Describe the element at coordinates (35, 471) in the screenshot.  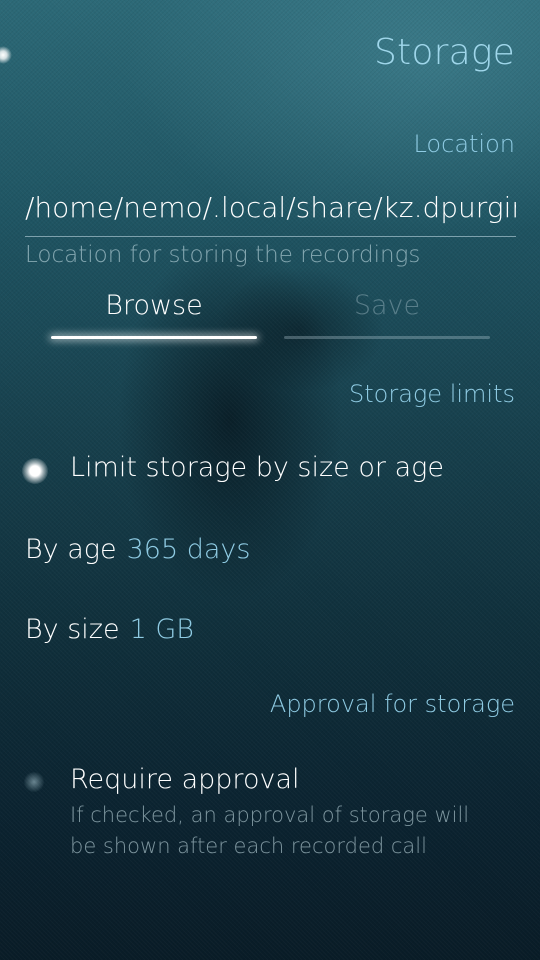
I see `switch-on-icon` at that location.